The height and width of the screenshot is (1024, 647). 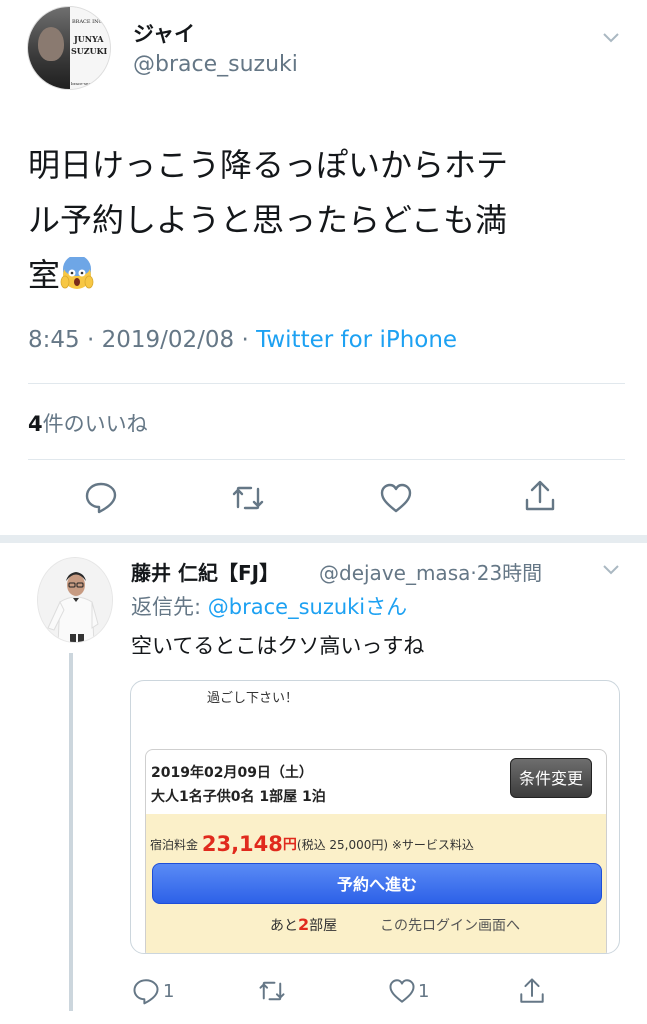 I want to click on login-note: この先ログイン画面へ, so click(x=450, y=926).